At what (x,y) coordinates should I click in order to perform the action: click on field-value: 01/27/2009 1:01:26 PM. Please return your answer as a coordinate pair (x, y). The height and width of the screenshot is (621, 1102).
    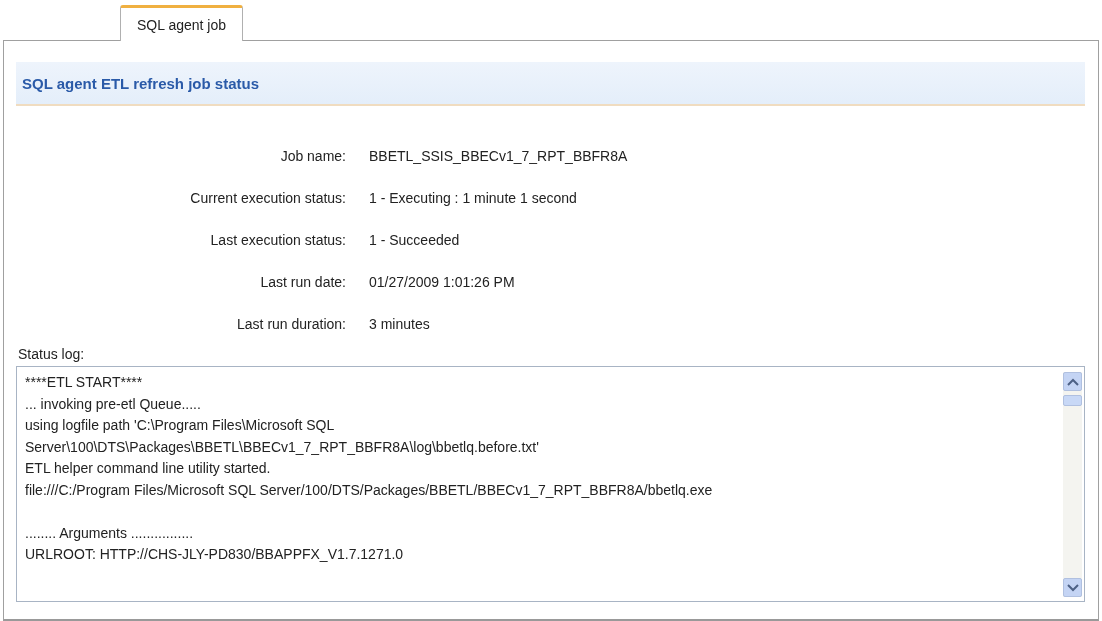
    Looking at the image, I should click on (442, 282).